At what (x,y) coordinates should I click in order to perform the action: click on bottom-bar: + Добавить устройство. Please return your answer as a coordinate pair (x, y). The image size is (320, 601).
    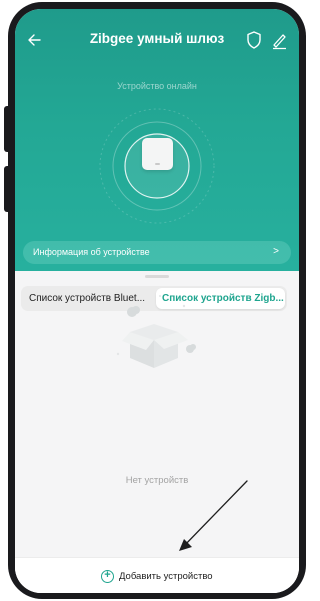
    Looking at the image, I should click on (157, 575).